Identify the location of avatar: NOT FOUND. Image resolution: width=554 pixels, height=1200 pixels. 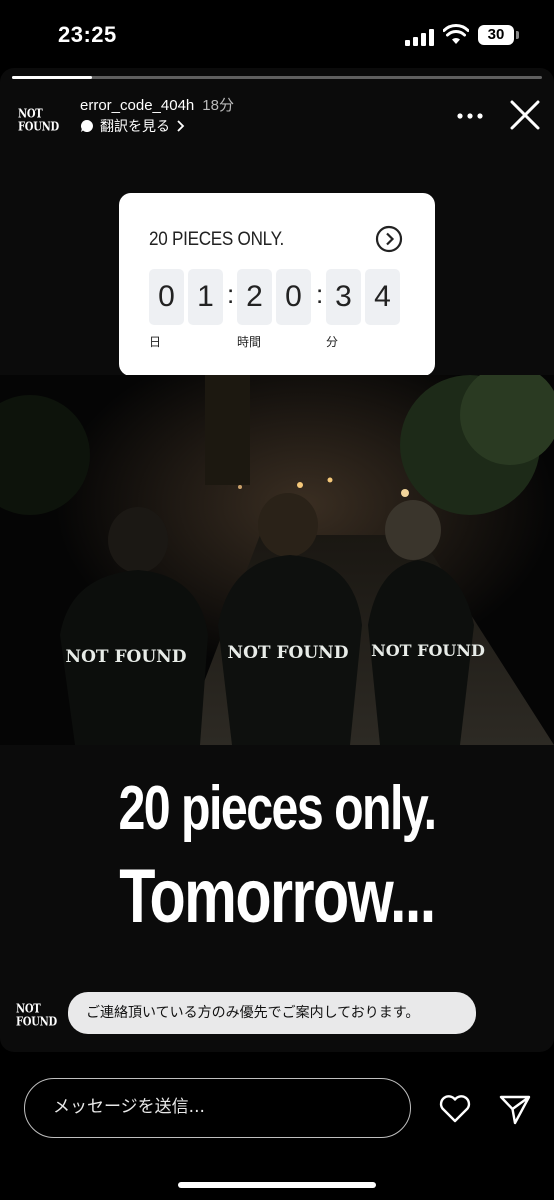
(41, 121).